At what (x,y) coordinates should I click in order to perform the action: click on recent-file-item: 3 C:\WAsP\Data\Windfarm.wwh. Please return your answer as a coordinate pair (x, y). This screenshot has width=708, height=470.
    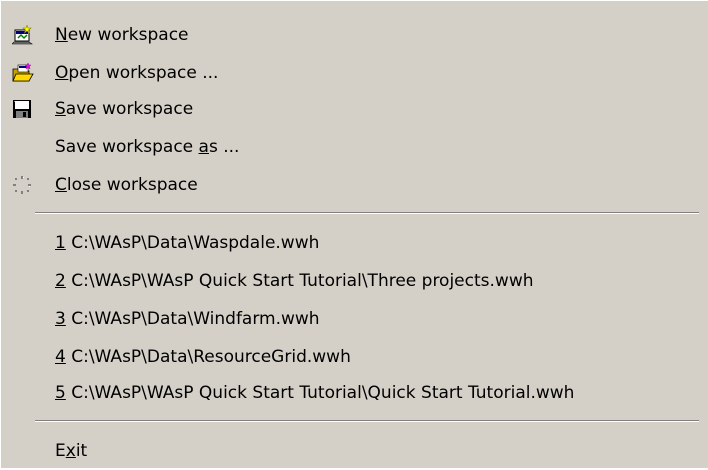
    Looking at the image, I should click on (354, 319).